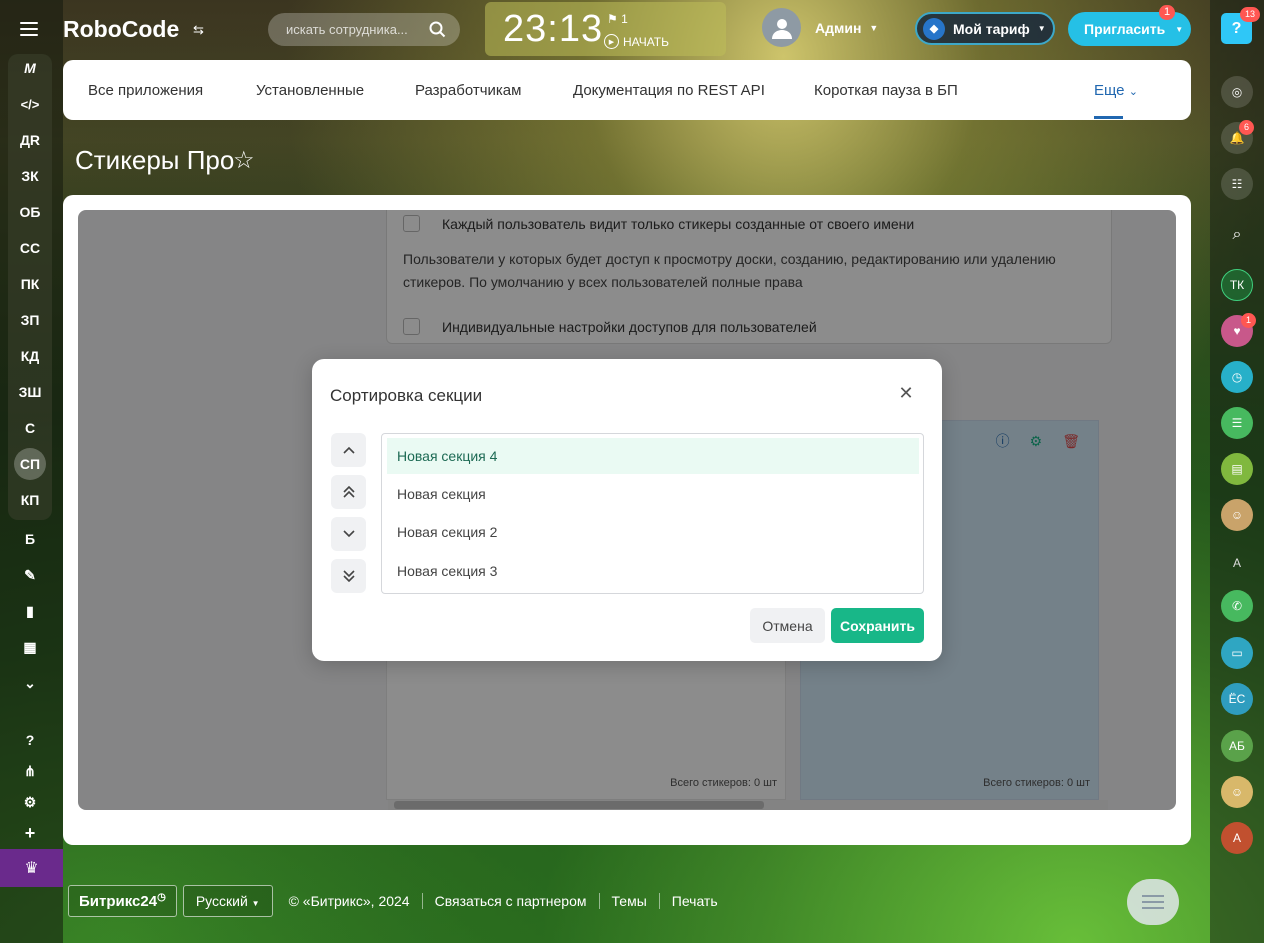 The image size is (1264, 943). Describe the element at coordinates (1237, 699) in the screenshot. I see `contact-avatar: ЁС` at that location.